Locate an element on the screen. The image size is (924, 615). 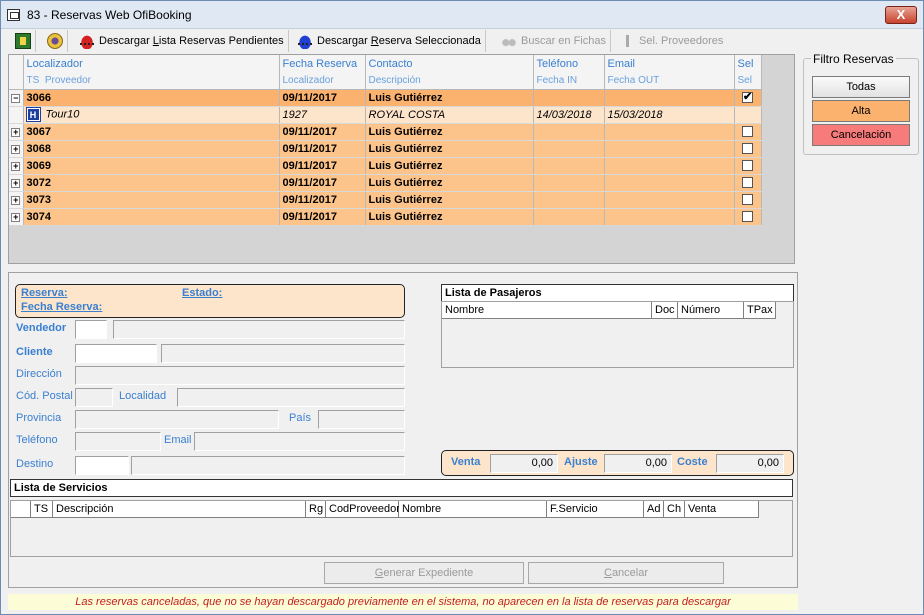
filter-all-button: Todas is located at coordinates (861, 87).